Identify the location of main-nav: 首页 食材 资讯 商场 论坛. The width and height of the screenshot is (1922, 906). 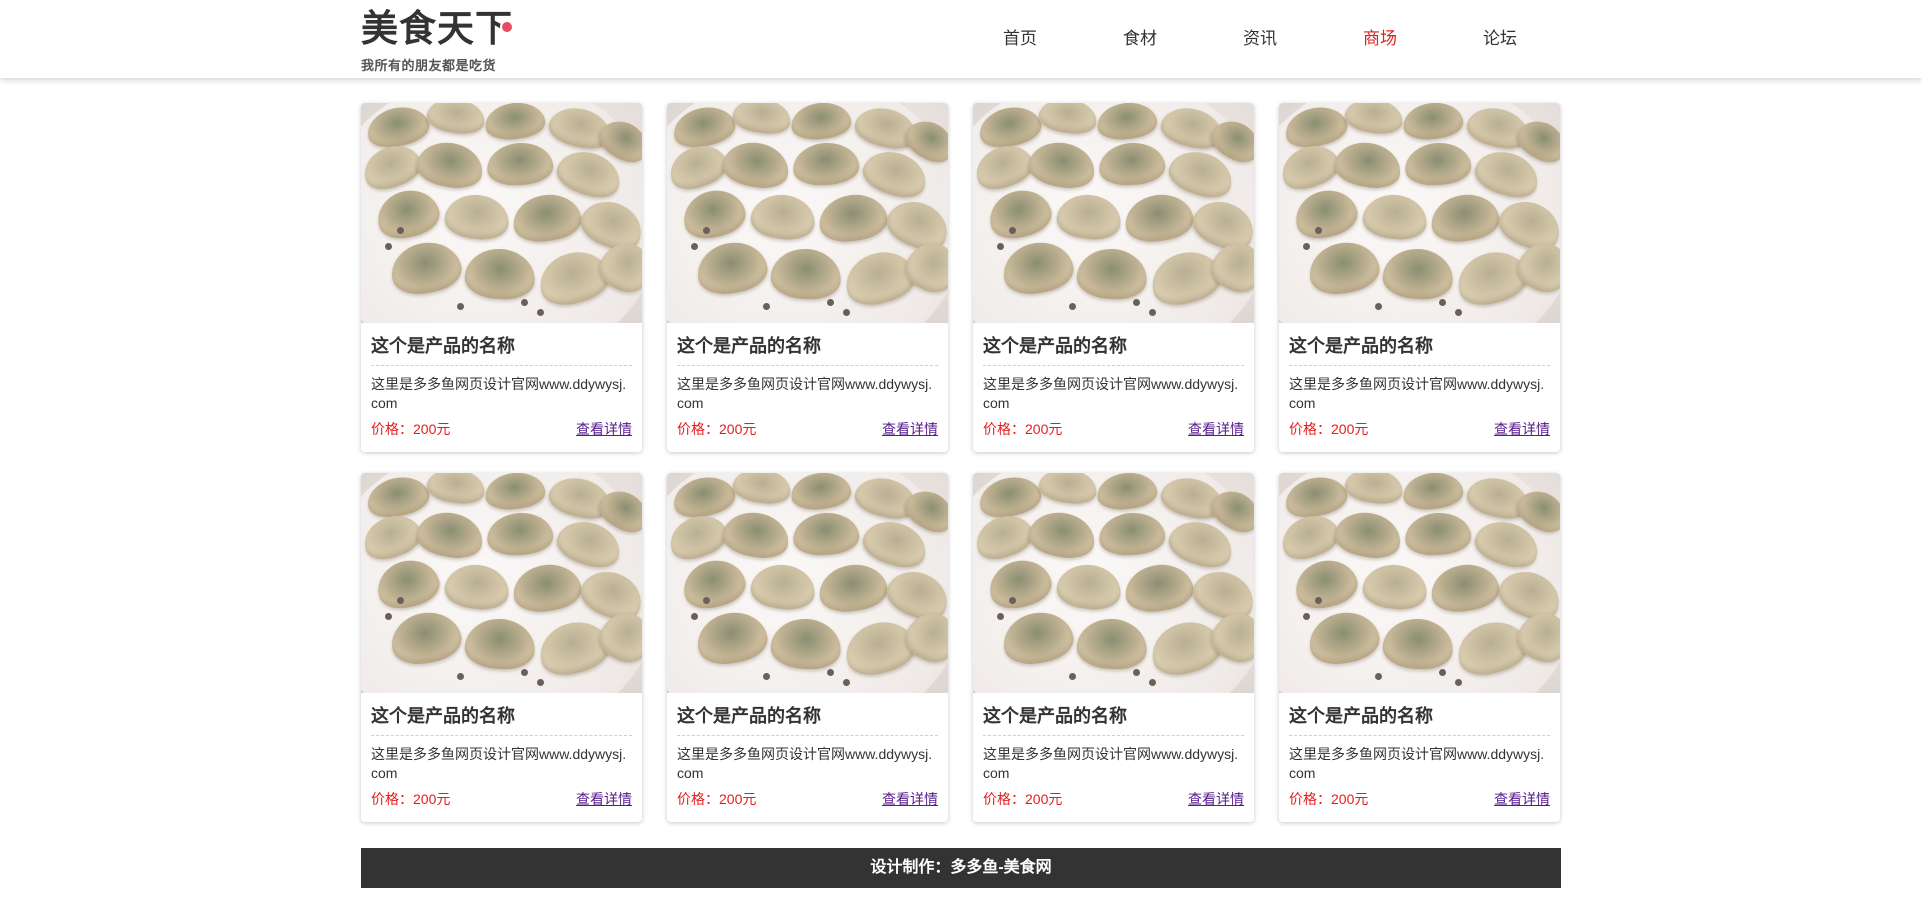
(961, 39).